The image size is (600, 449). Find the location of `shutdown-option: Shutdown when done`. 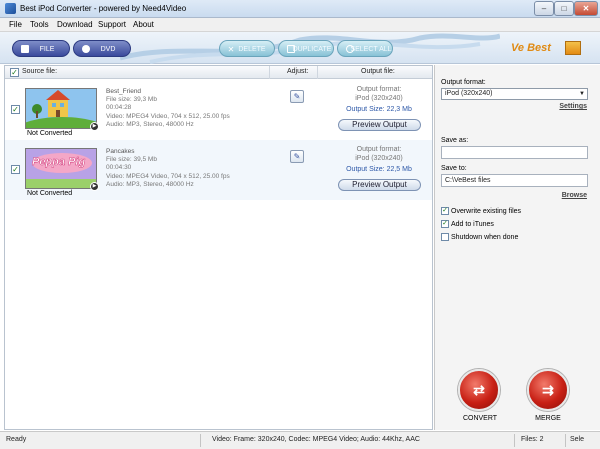

shutdown-option: Shutdown when done is located at coordinates (479, 237).